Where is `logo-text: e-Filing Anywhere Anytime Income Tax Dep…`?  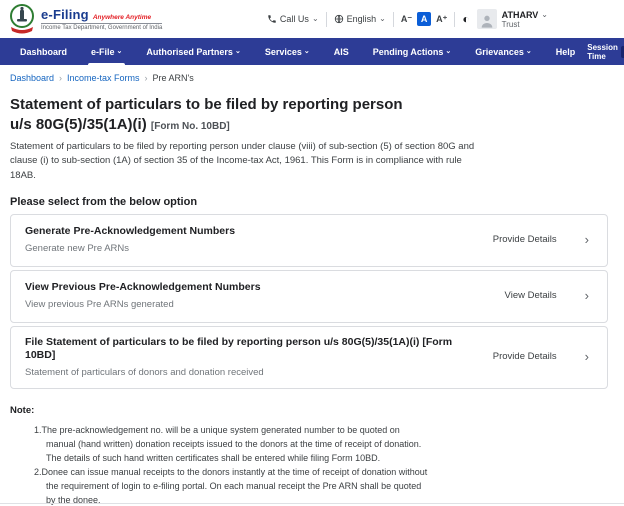 logo-text: e-Filing Anywhere Anytime Income Tax Dep… is located at coordinates (102, 19).